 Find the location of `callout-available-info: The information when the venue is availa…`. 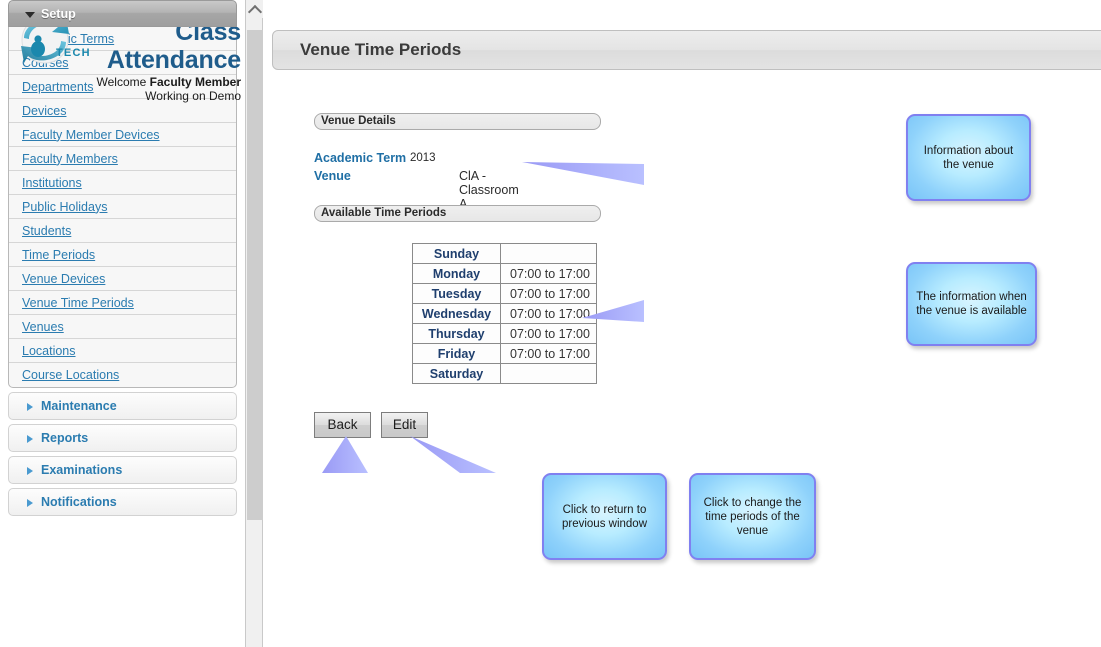

callout-available-info: The information when the venue is availa… is located at coordinates (971, 304).